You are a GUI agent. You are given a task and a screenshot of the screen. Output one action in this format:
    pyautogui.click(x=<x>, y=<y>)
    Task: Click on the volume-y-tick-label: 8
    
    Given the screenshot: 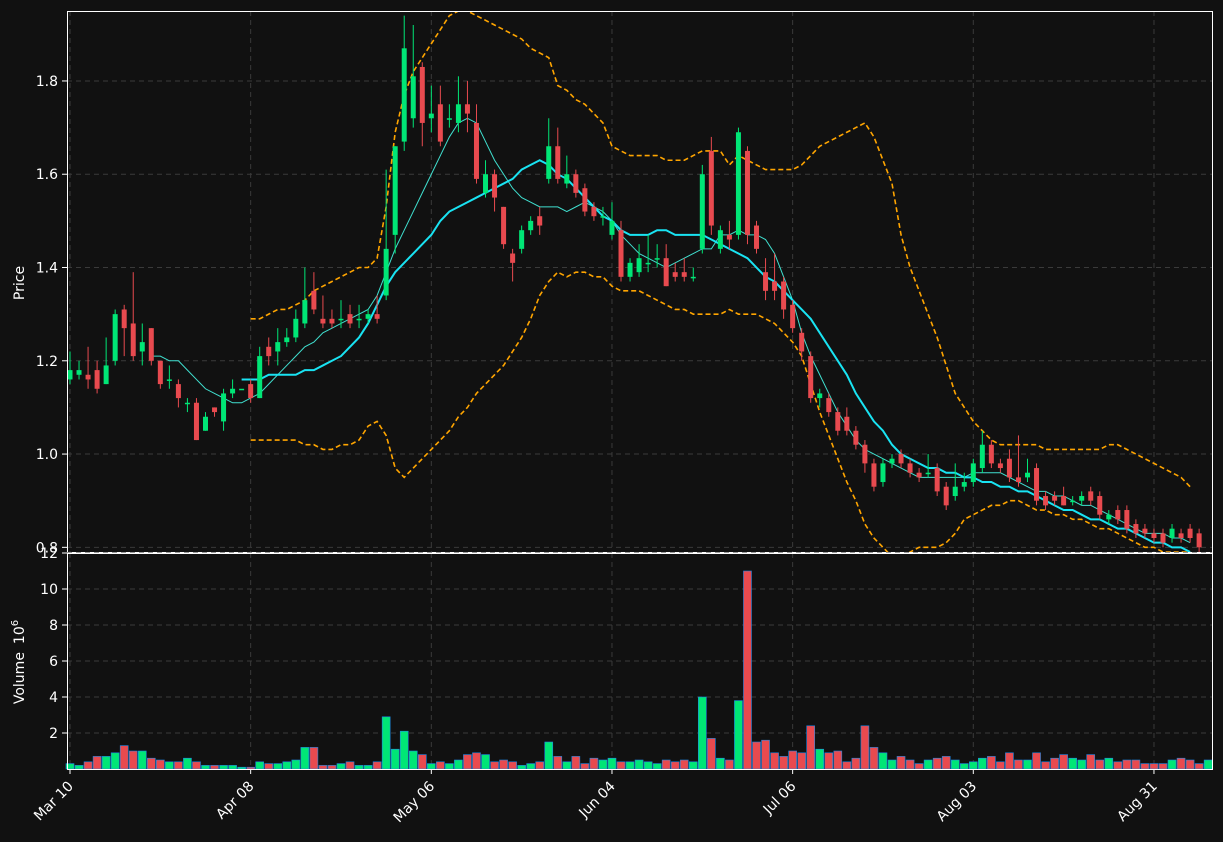 What is the action you would take?
    pyautogui.click(x=53, y=626)
    